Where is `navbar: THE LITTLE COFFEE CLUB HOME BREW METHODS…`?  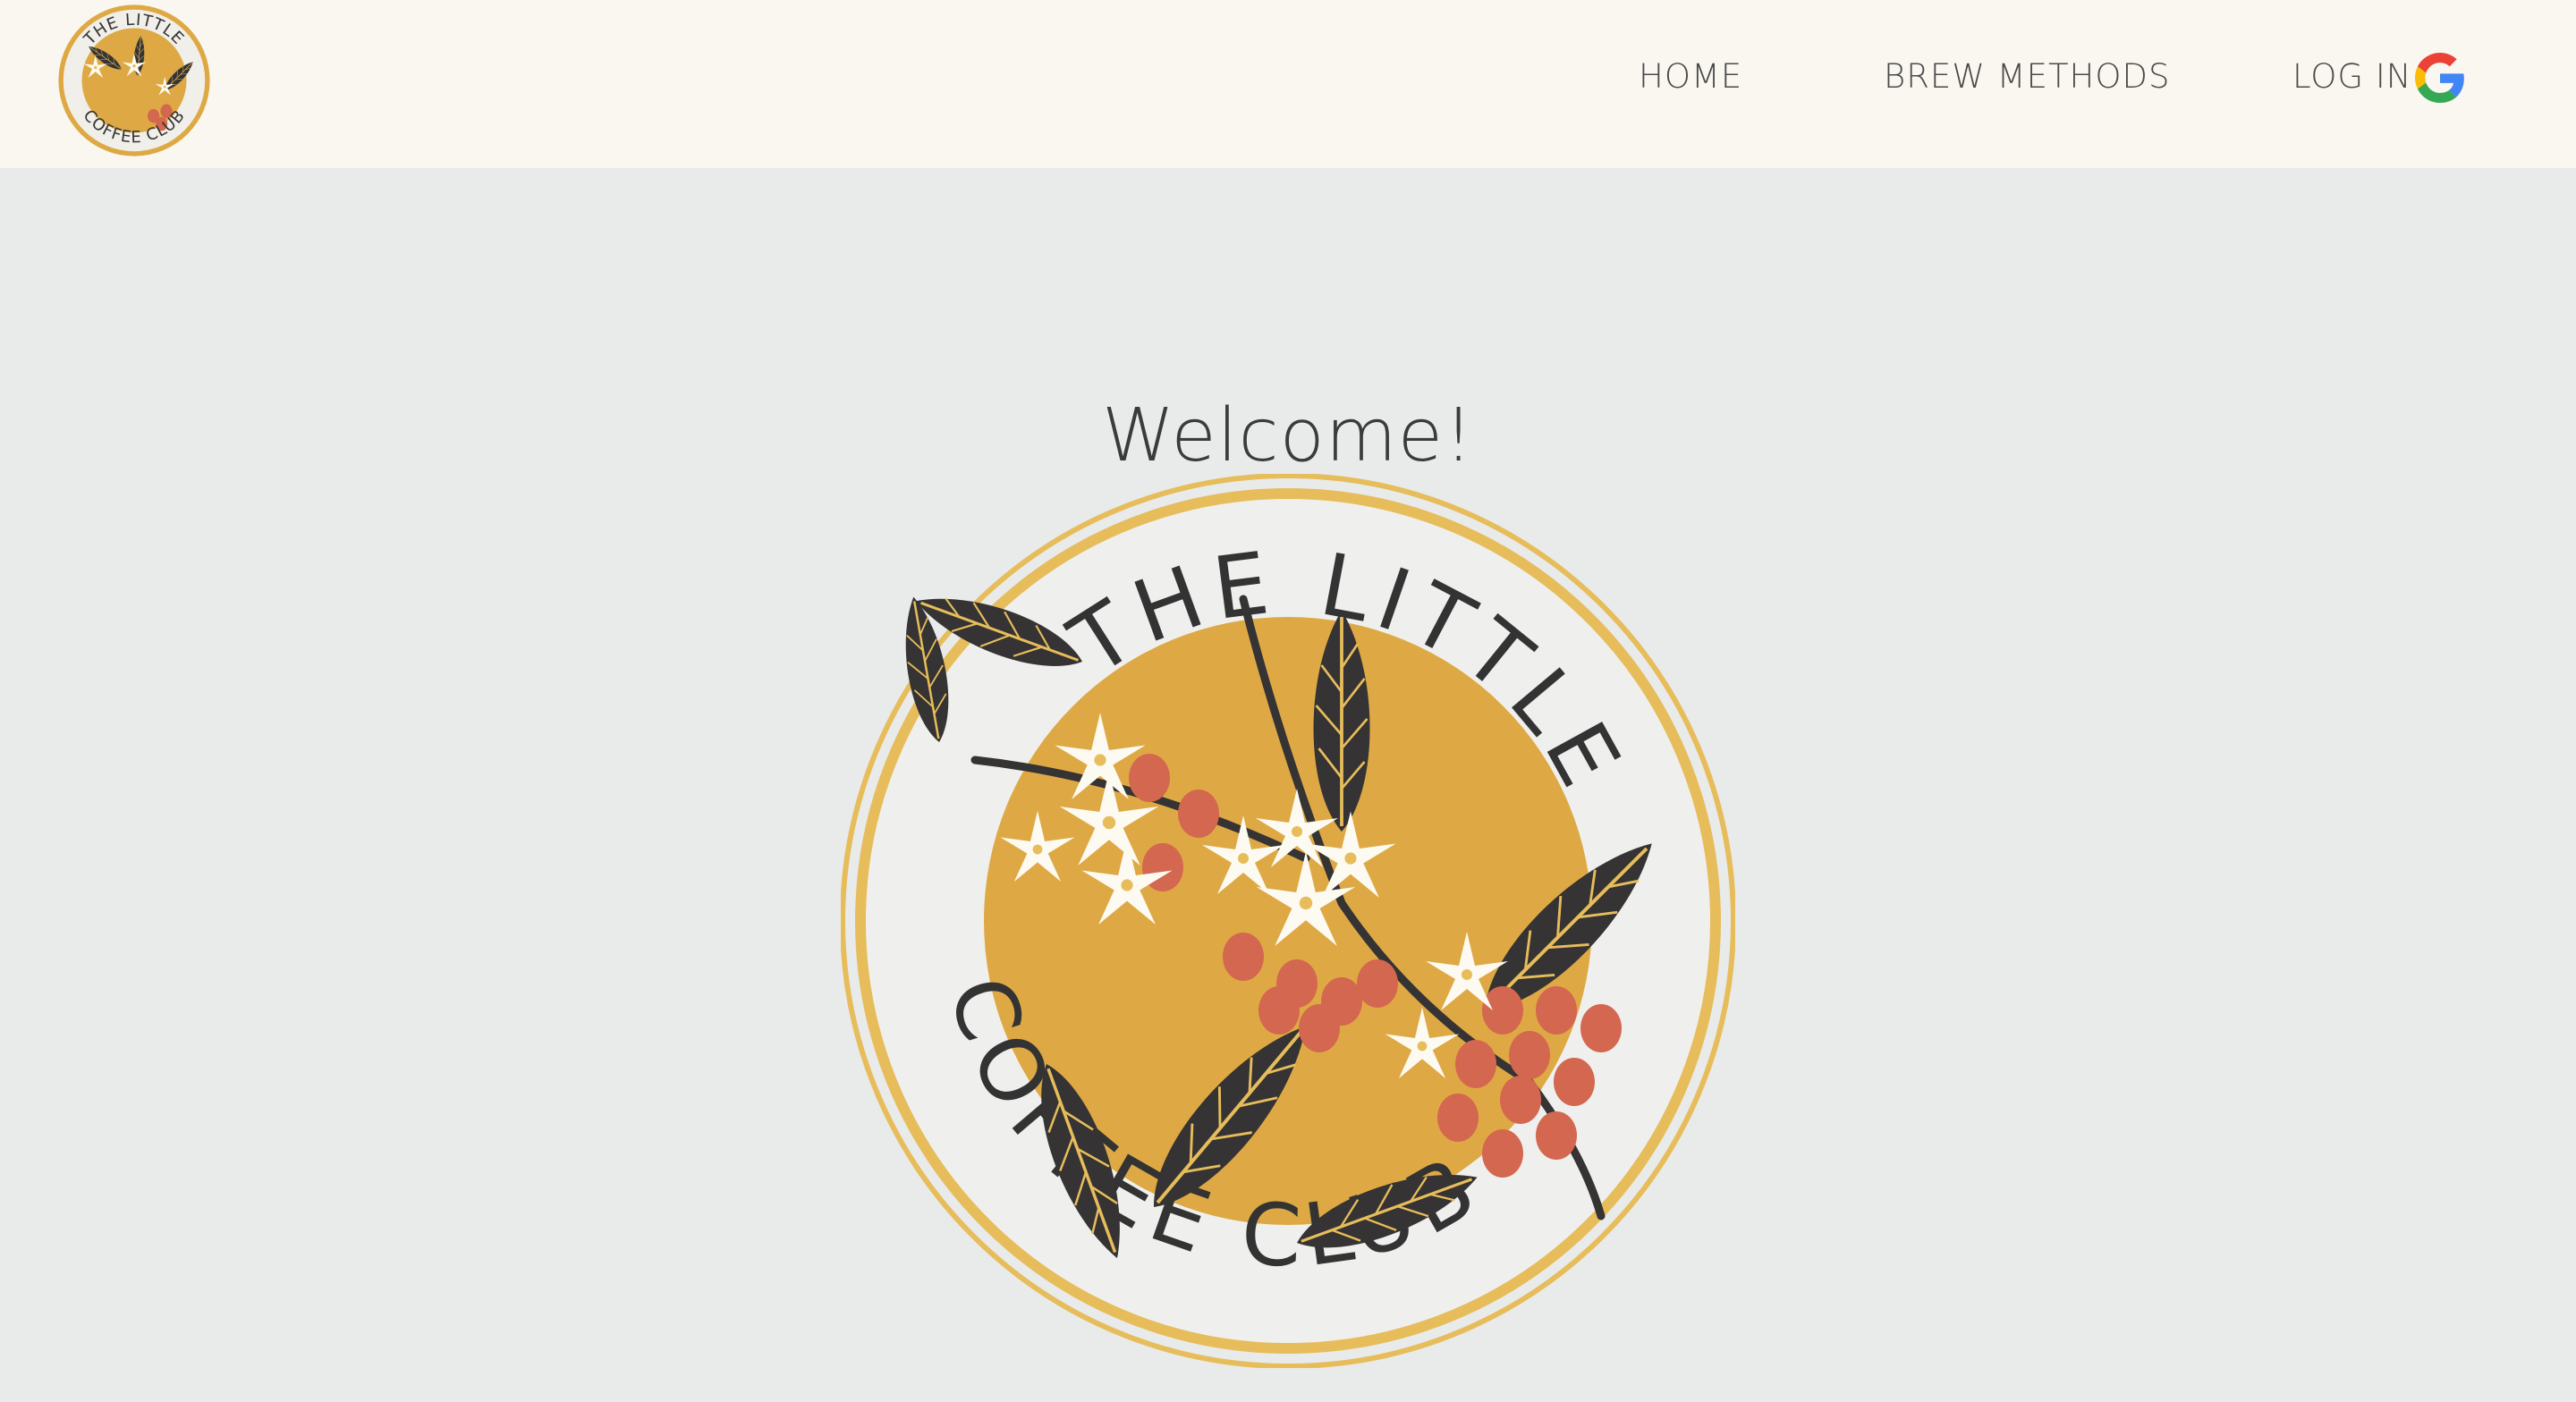
navbar: THE LITTLE COFFEE CLUB HOME BREW METHODS… is located at coordinates (1288, 84).